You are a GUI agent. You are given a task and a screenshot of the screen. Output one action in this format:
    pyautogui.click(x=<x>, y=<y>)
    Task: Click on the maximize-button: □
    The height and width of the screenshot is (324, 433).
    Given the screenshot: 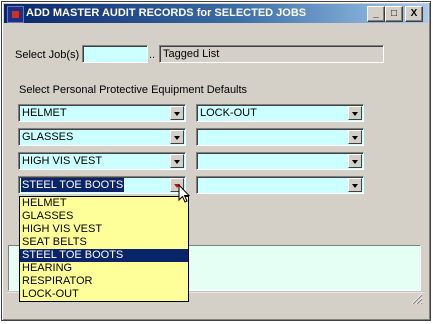 What is the action you would take?
    pyautogui.click(x=394, y=14)
    